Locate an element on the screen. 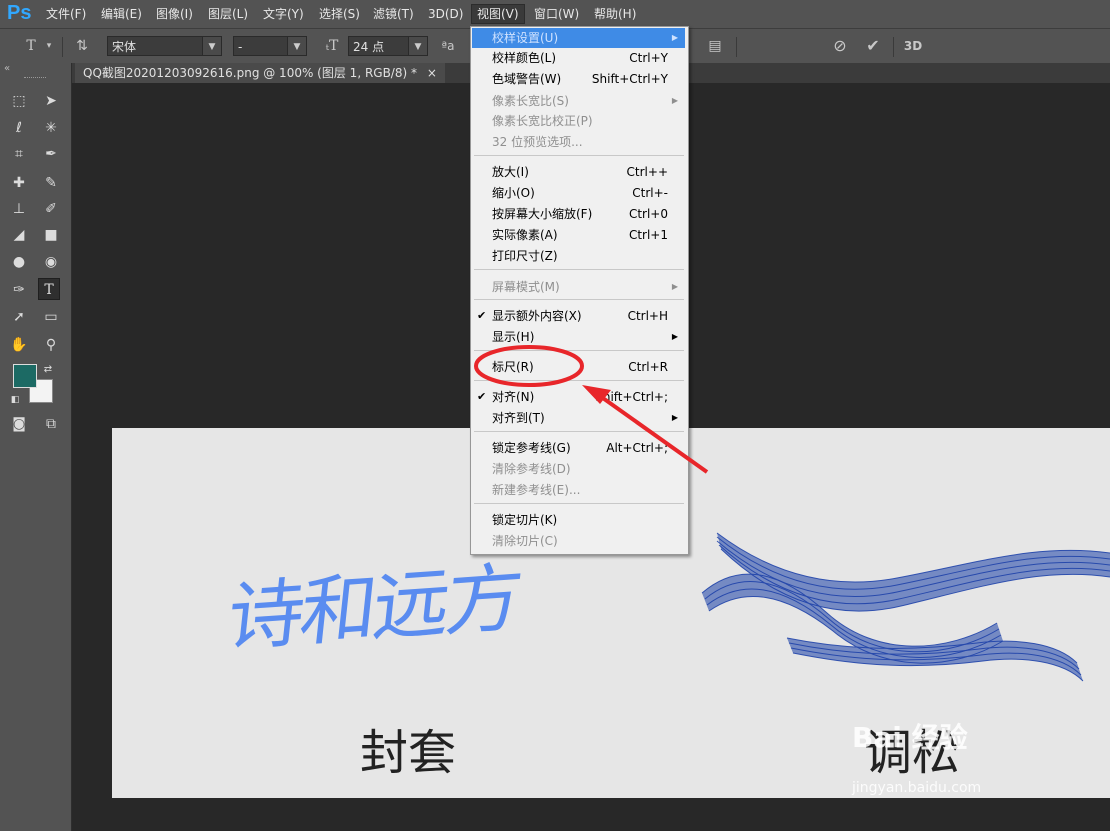  font-size-select: 24 点 ▼ is located at coordinates (388, 46).